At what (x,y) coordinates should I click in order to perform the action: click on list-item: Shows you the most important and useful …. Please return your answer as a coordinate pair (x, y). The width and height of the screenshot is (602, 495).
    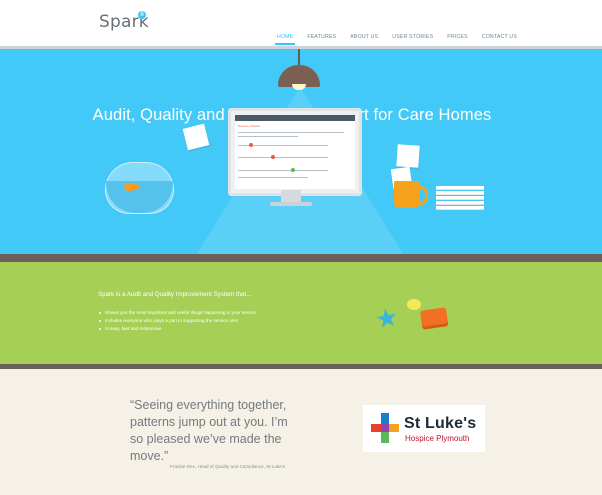
    Looking at the image, I should click on (177, 313).